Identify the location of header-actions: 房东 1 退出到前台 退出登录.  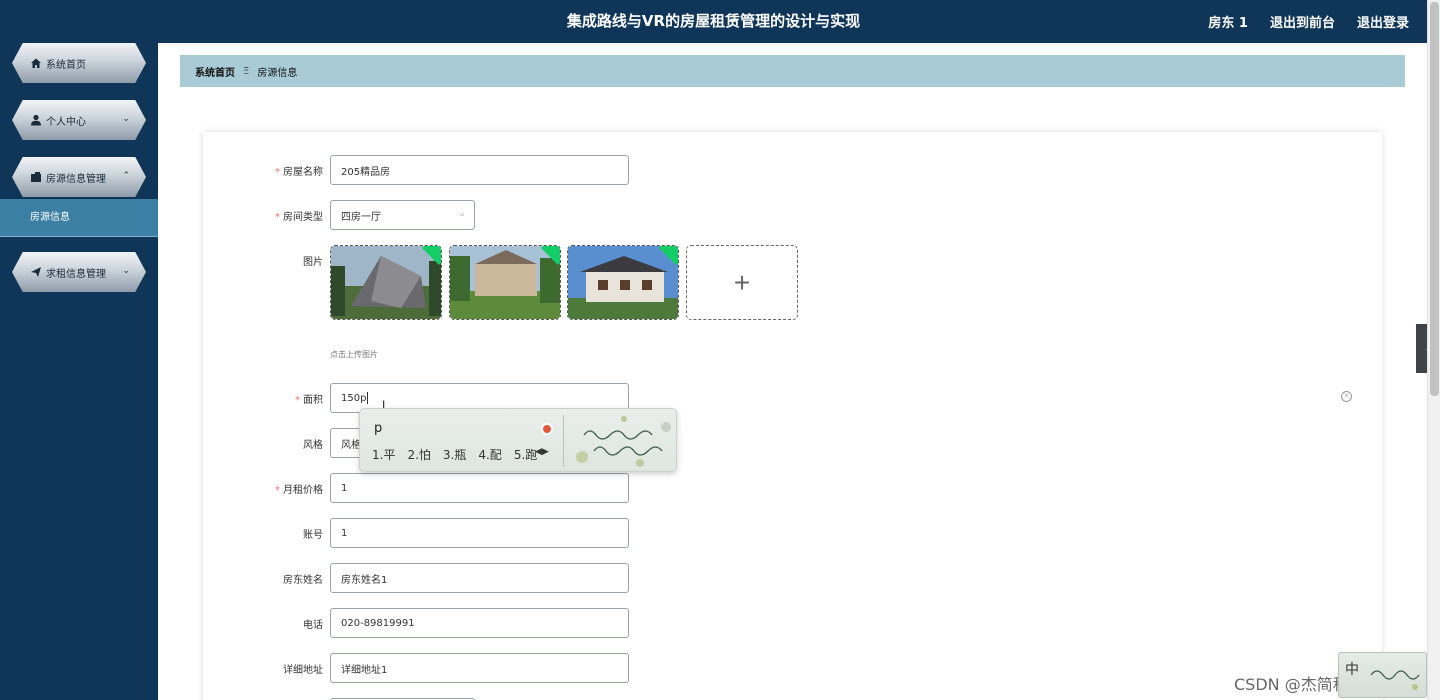
(1308, 21).